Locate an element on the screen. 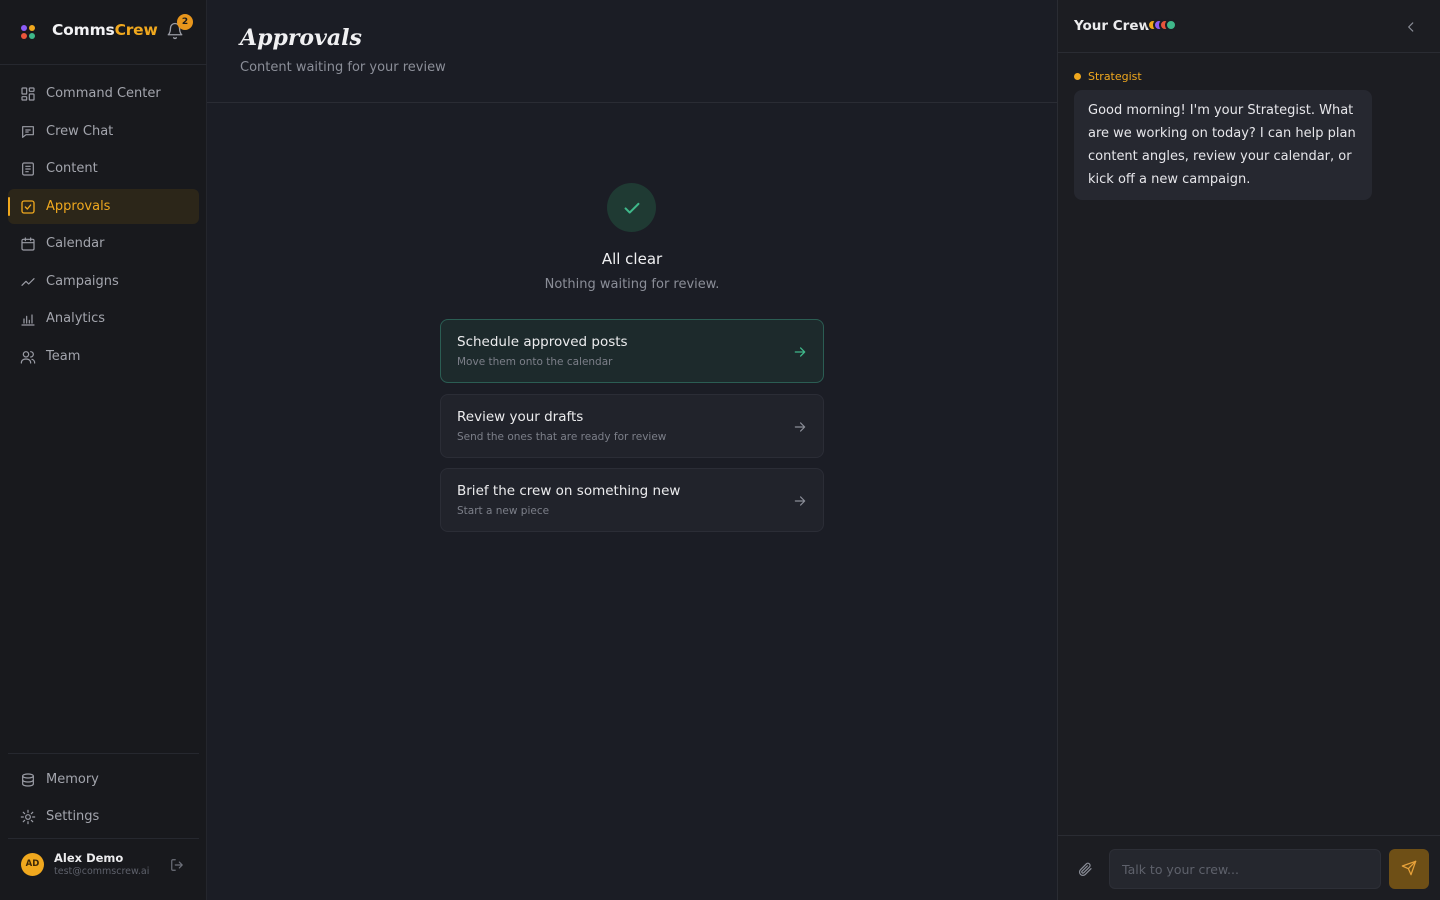  user-profile: AD Alex Demo test@commscrew.ai is located at coordinates (103, 870).